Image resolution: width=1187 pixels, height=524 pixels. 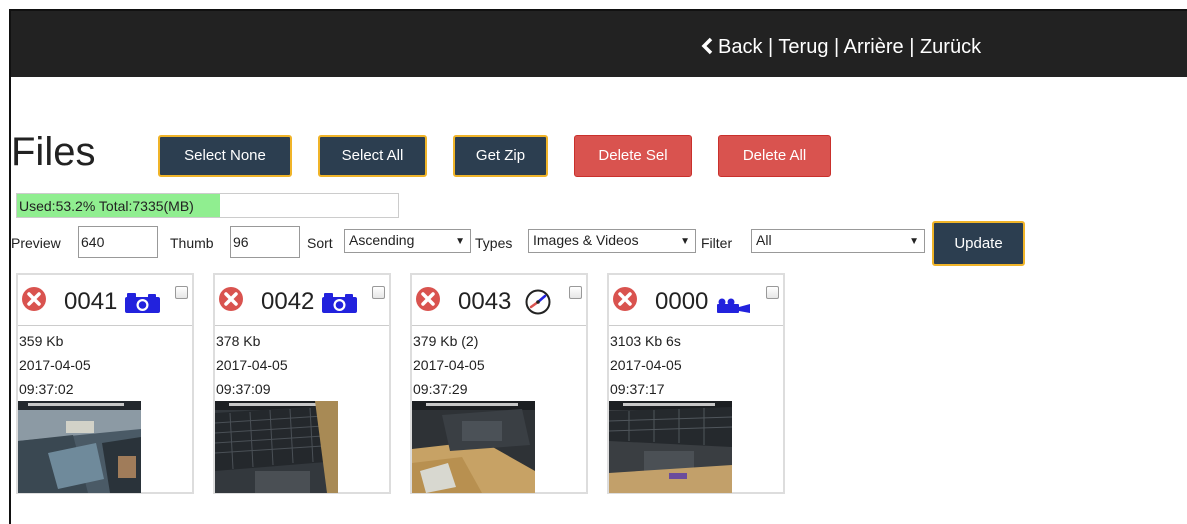 What do you see at coordinates (707, 46) in the screenshot?
I see `chevron-left-icon` at bounding box center [707, 46].